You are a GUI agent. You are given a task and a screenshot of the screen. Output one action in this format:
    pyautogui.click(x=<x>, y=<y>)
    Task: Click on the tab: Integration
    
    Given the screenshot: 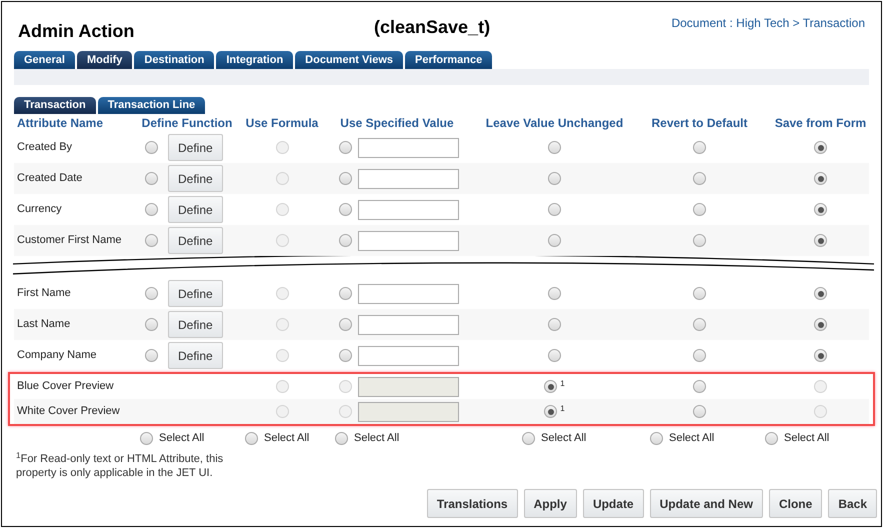 What is the action you would take?
    pyautogui.click(x=255, y=60)
    